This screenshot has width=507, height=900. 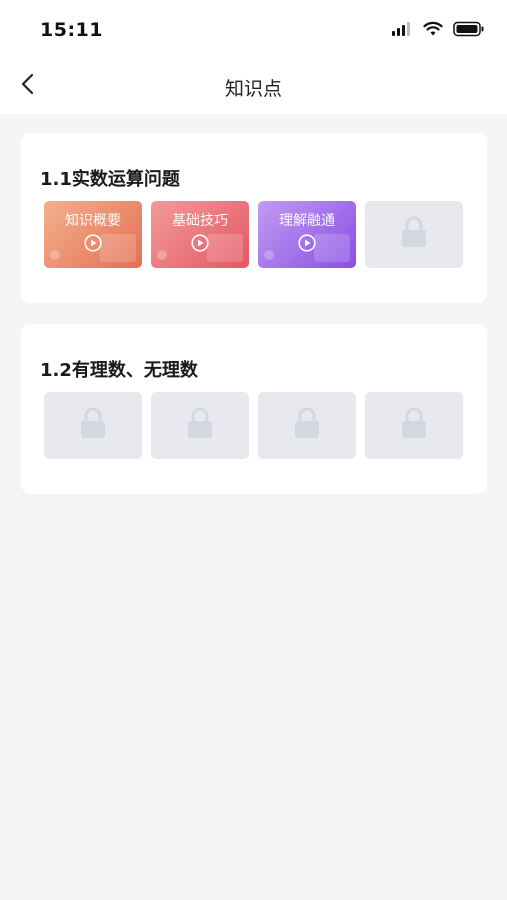 I want to click on tile-label: 理解融通, so click(x=307, y=221).